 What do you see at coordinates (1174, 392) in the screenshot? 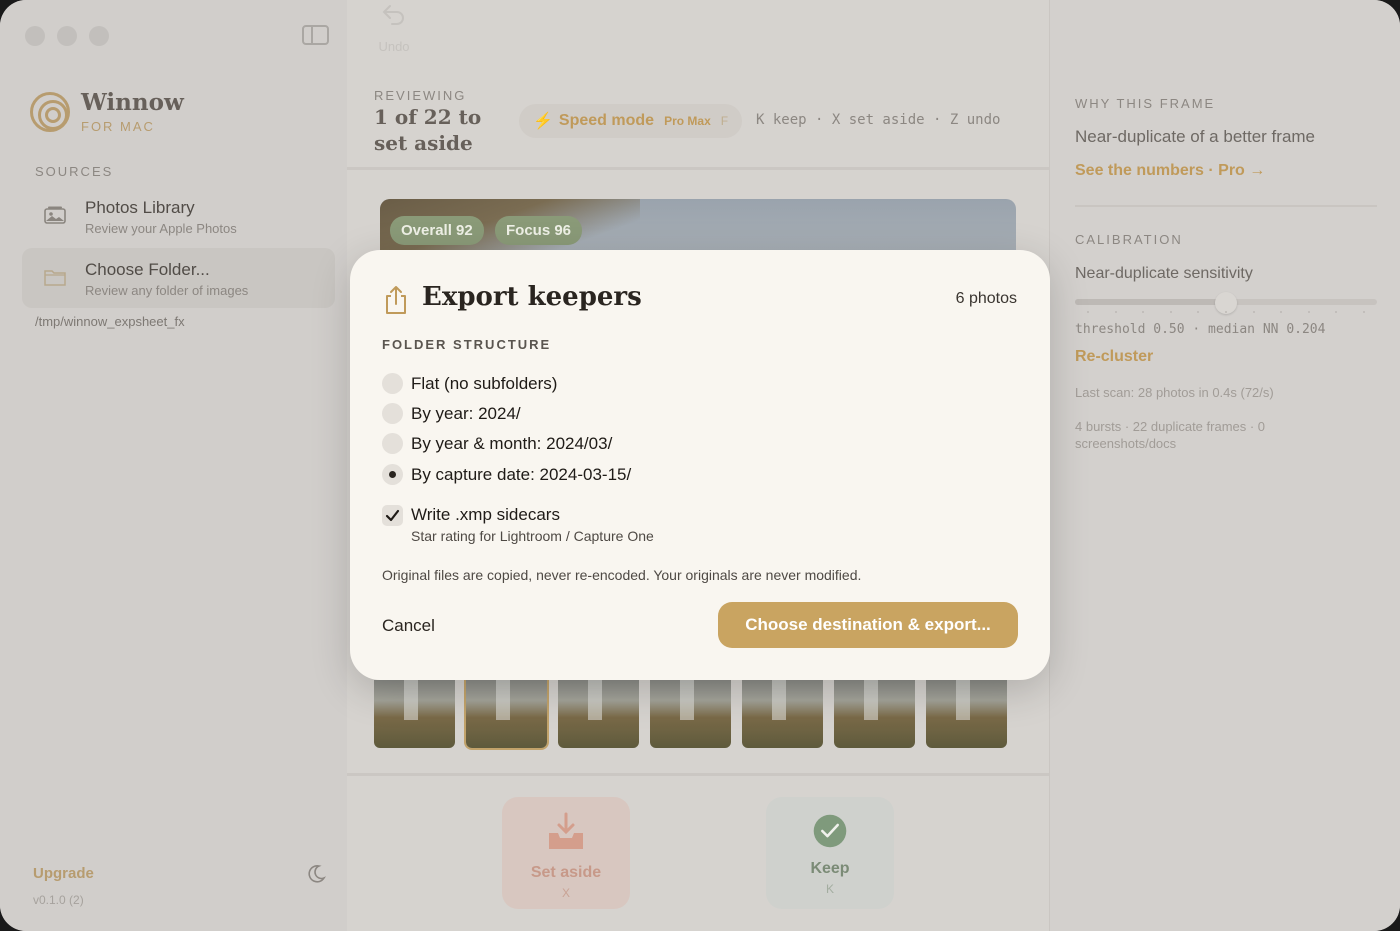
I see `last-scan-text: Last scan: 28 photos in 0.4s (72/s)` at bounding box center [1174, 392].